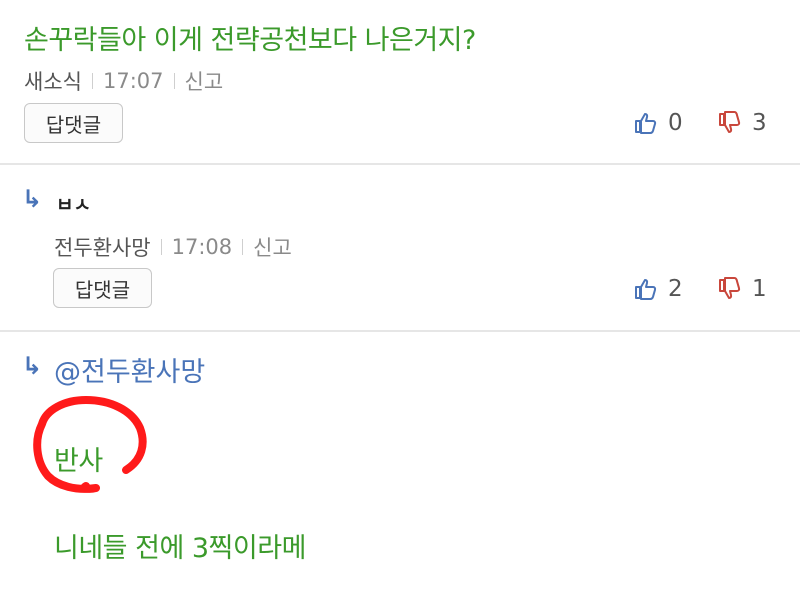  I want to click on like-count: 2, so click(675, 289).